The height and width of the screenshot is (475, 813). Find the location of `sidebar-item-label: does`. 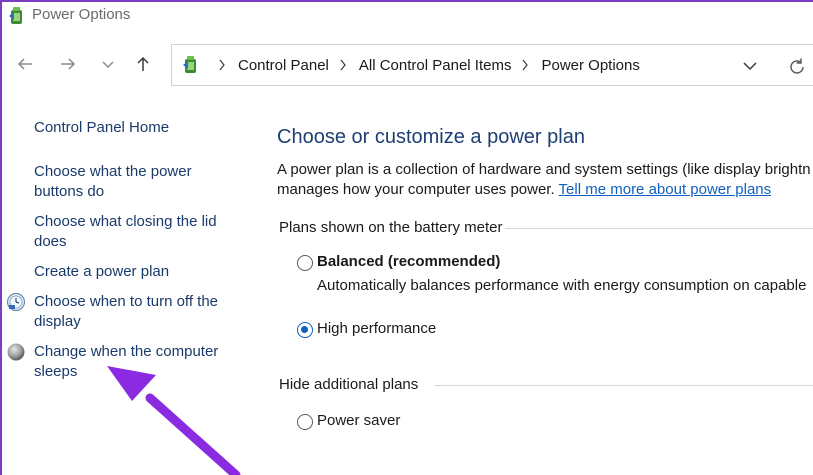

sidebar-item-label: does is located at coordinates (50, 241).